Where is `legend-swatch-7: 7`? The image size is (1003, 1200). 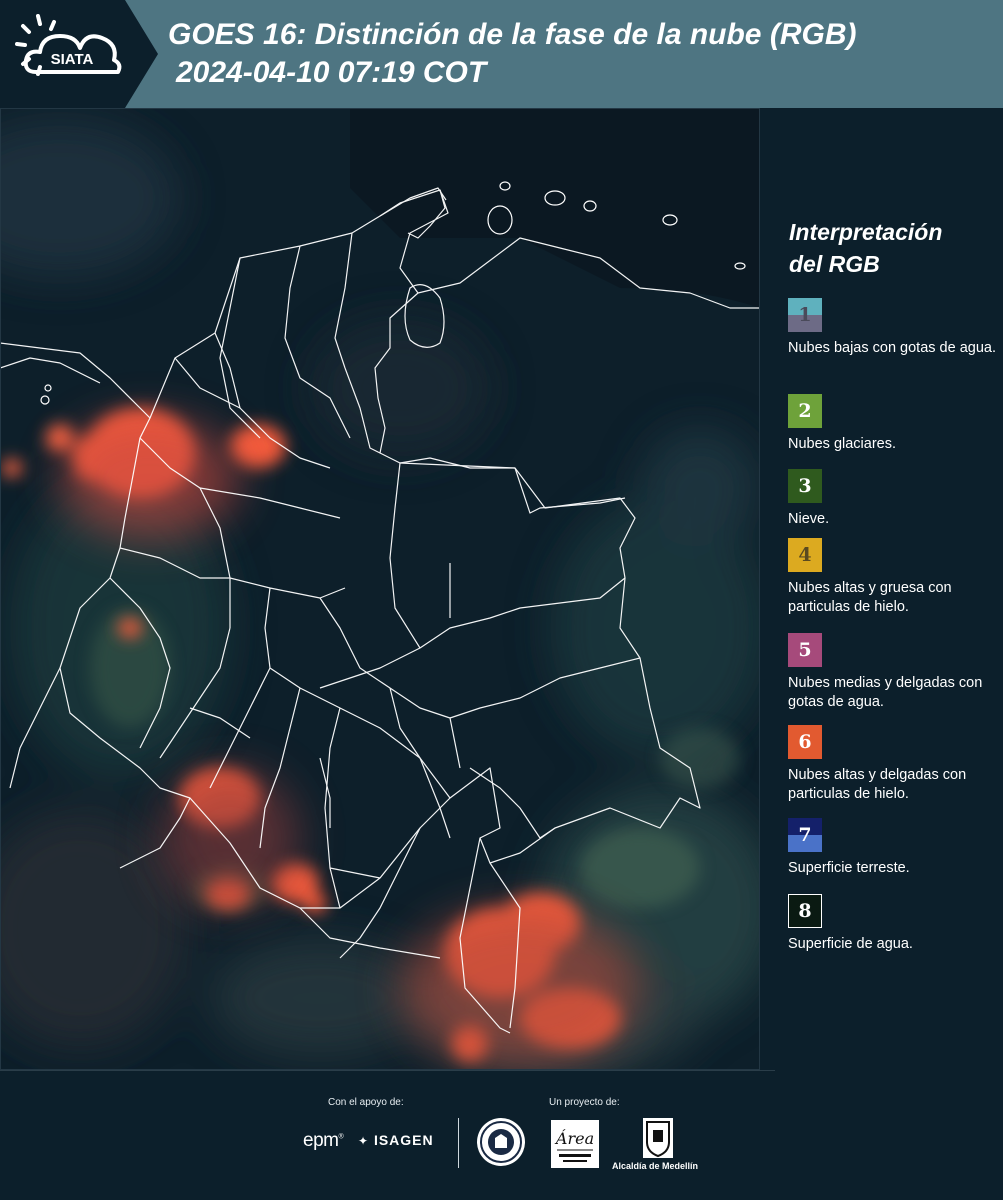
legend-swatch-7: 7 is located at coordinates (805, 835).